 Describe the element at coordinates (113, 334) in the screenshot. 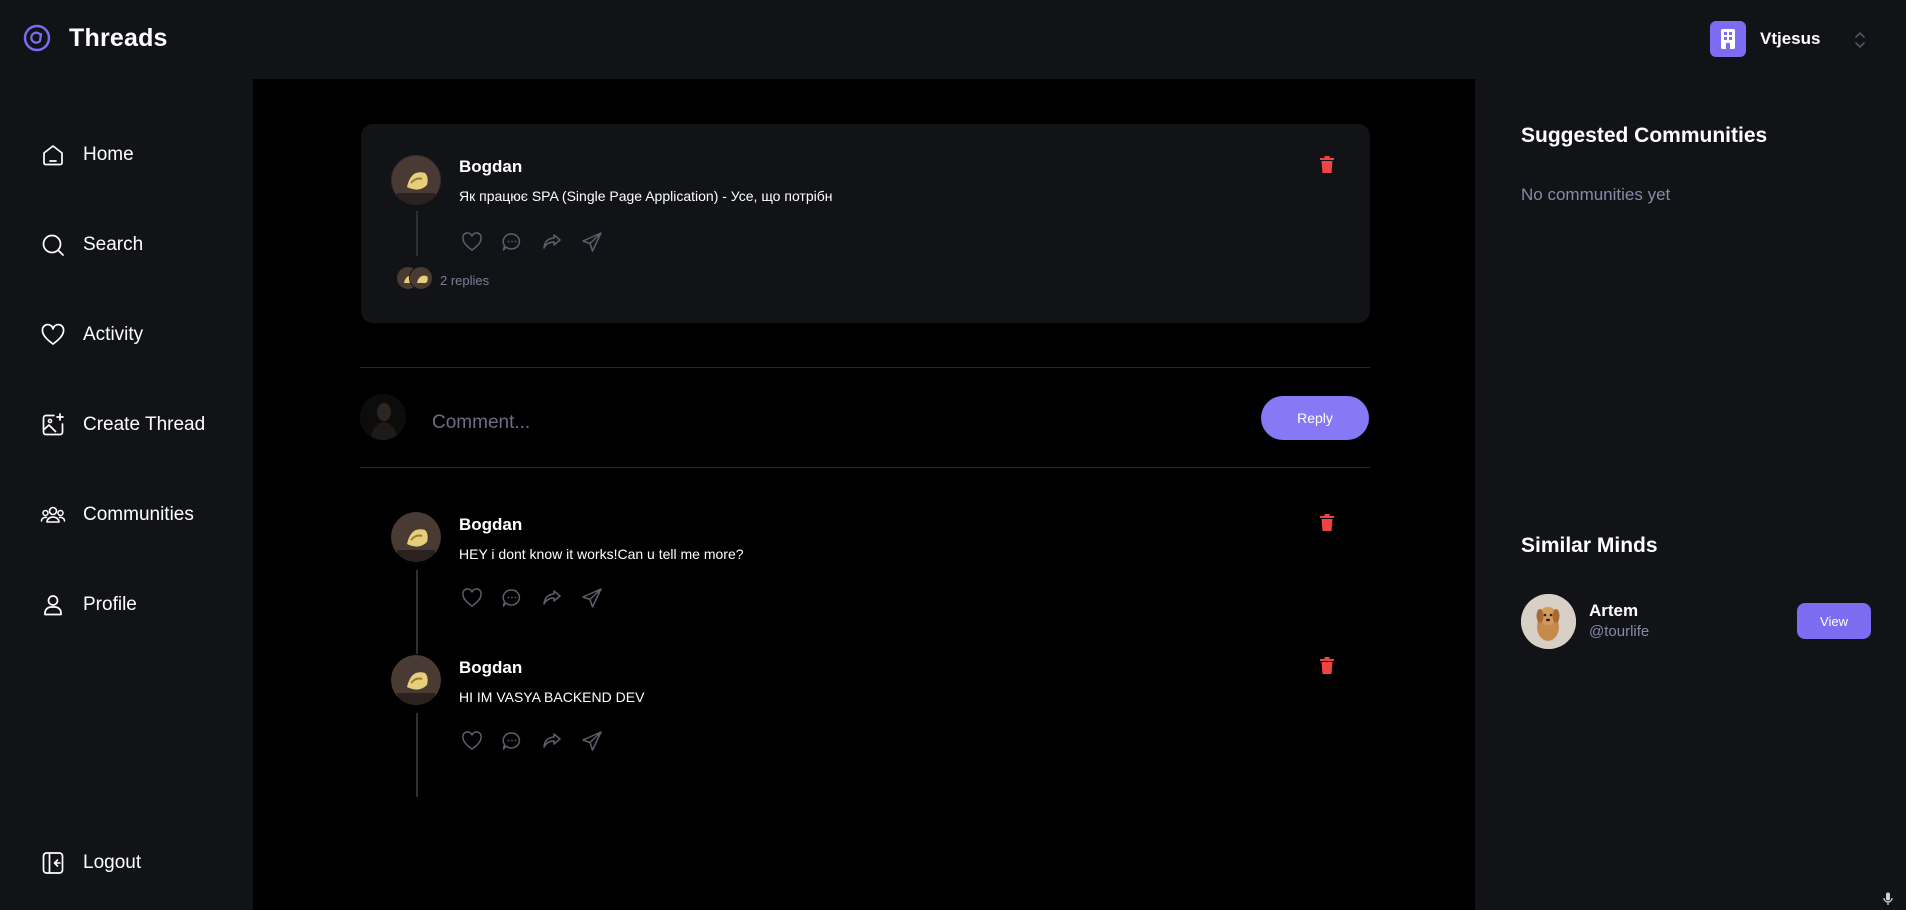

I see `sidebar-item-label: Activity` at that location.